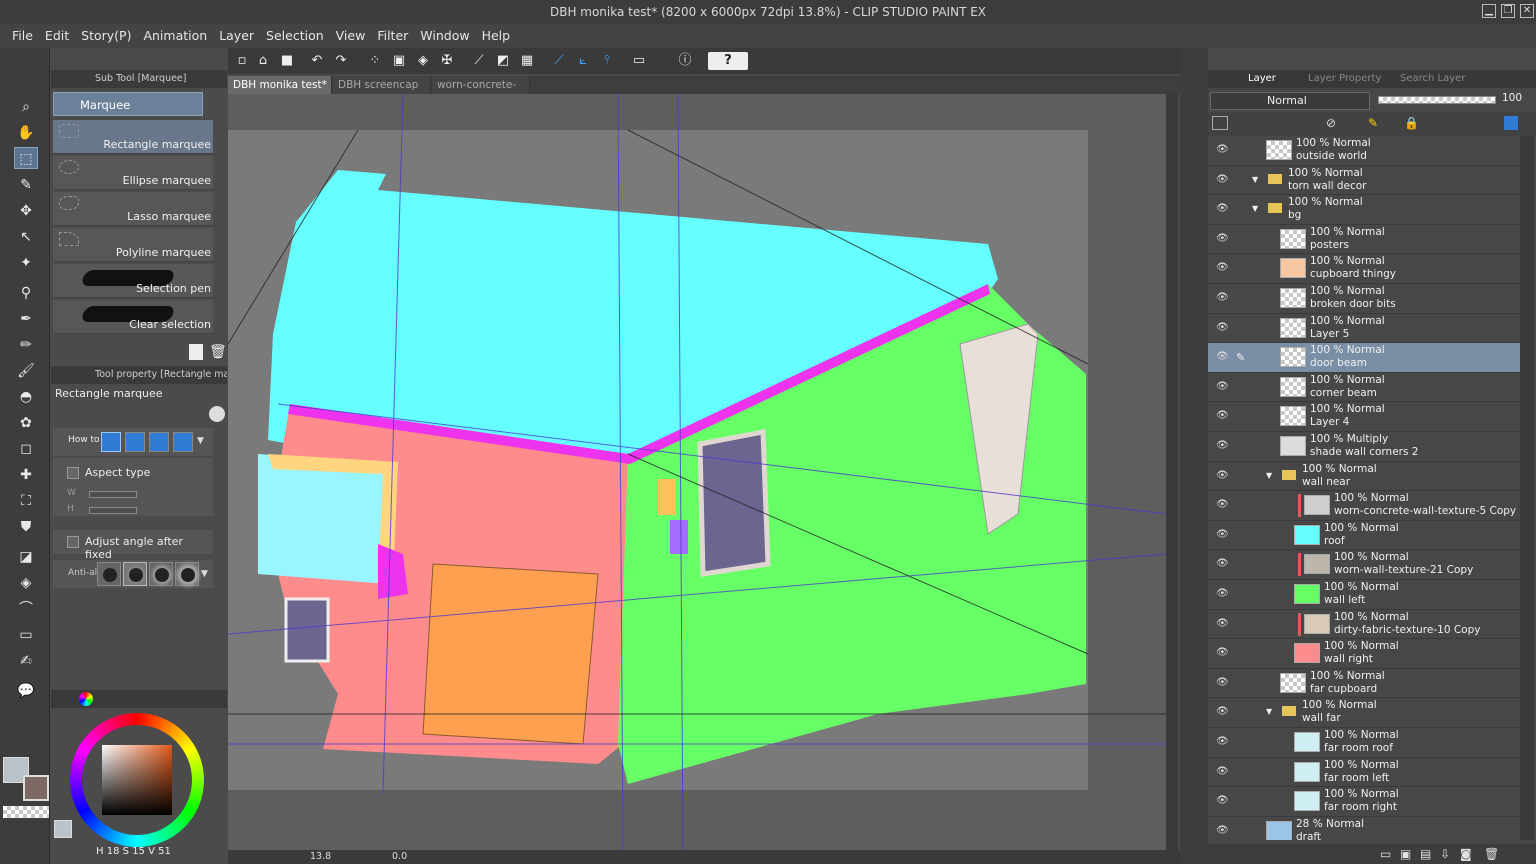 This screenshot has width=1536, height=864. What do you see at coordinates (382, 85) in the screenshot?
I see `tab-dbh-screencap: DBH screencap` at bounding box center [382, 85].